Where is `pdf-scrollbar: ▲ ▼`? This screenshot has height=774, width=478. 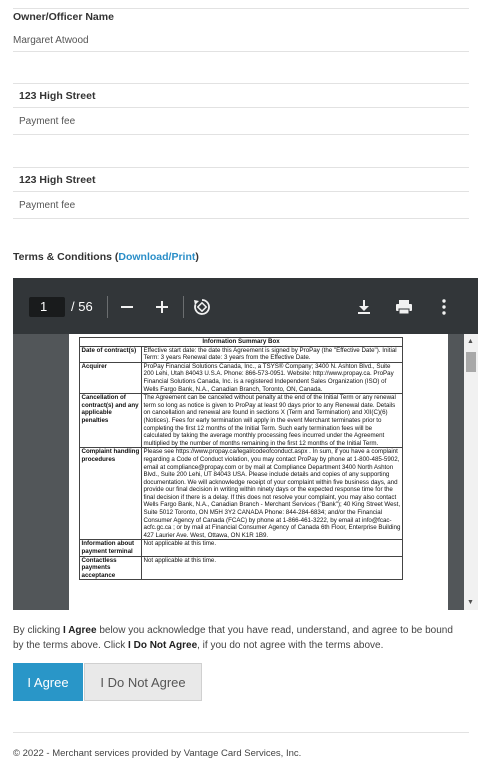 pdf-scrollbar: ▲ ▼ is located at coordinates (471, 472).